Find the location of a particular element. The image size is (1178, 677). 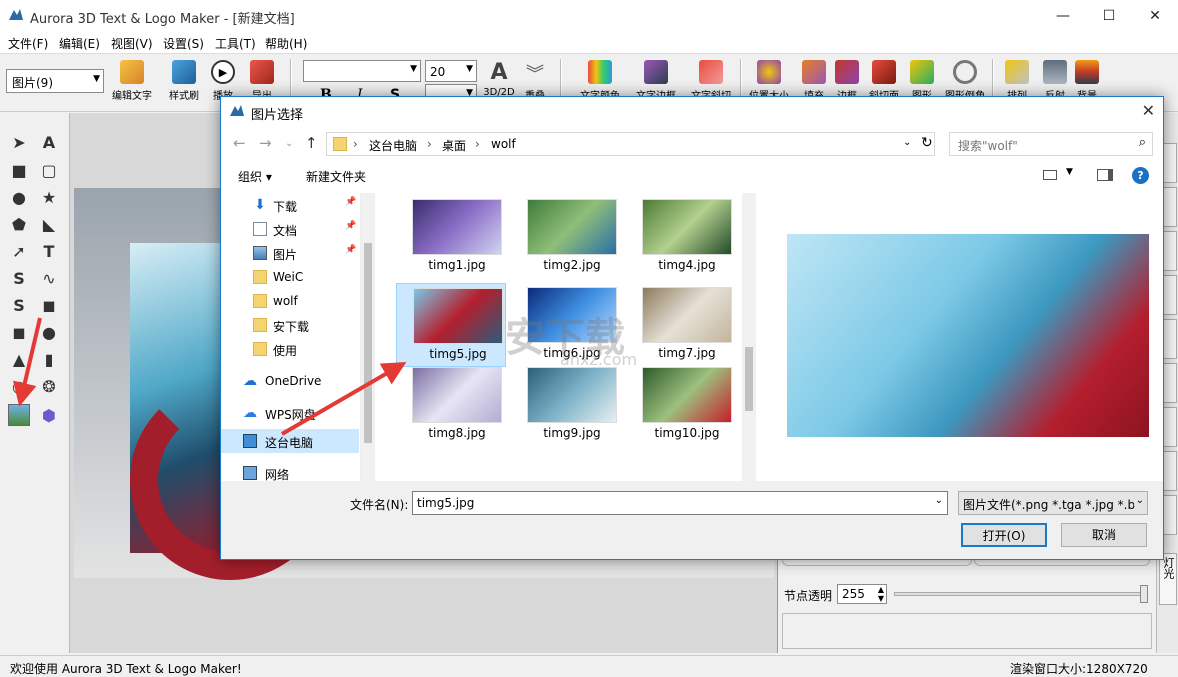

pointer-icon: ➤ is located at coordinates (19, 142).